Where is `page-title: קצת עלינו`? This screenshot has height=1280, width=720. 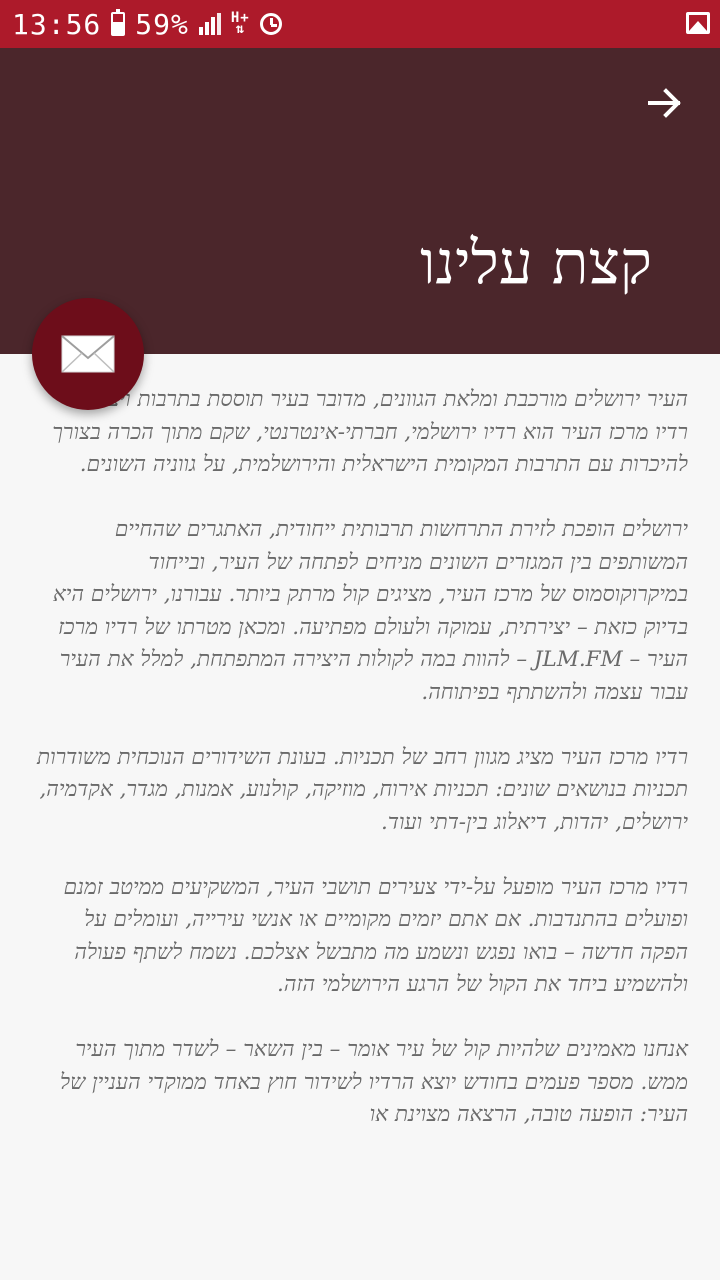
page-title: קצת עלינו is located at coordinates (536, 263).